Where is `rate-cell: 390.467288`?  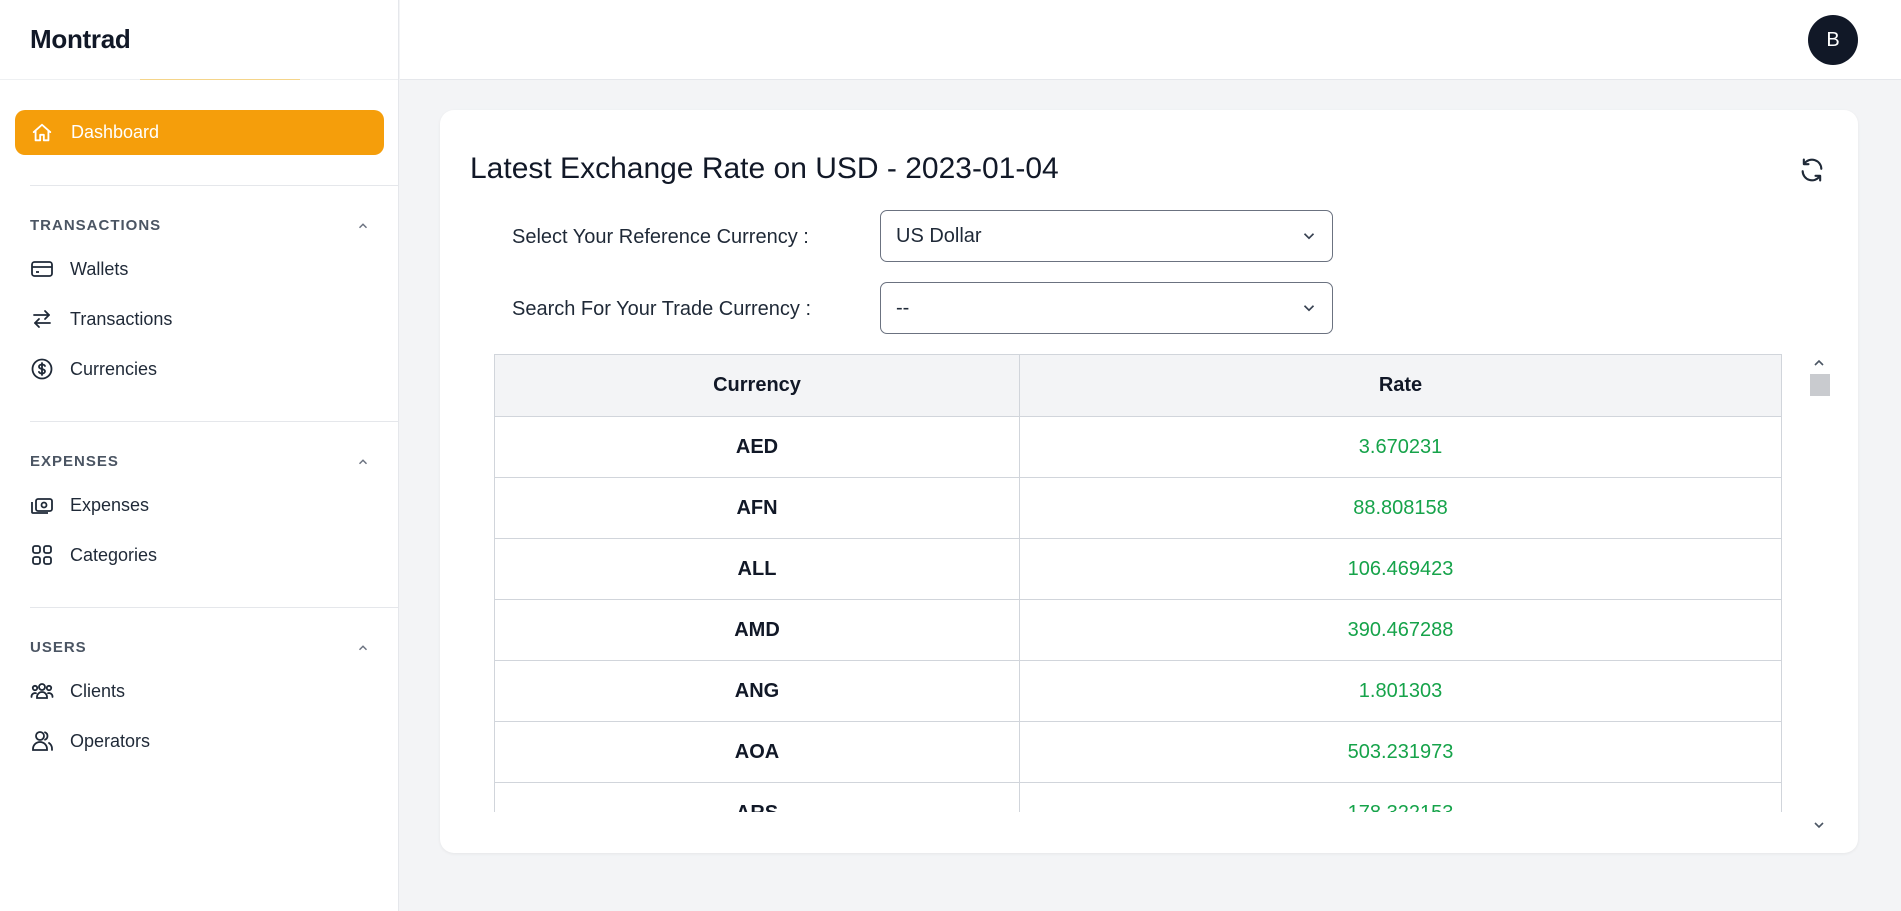
rate-cell: 390.467288 is located at coordinates (1400, 630).